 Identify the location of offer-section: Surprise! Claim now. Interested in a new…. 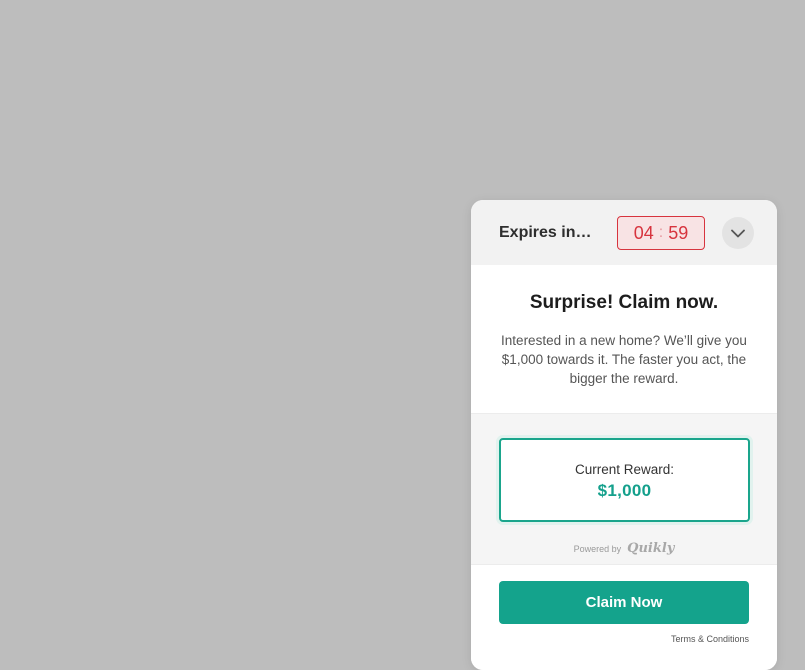
(624, 339).